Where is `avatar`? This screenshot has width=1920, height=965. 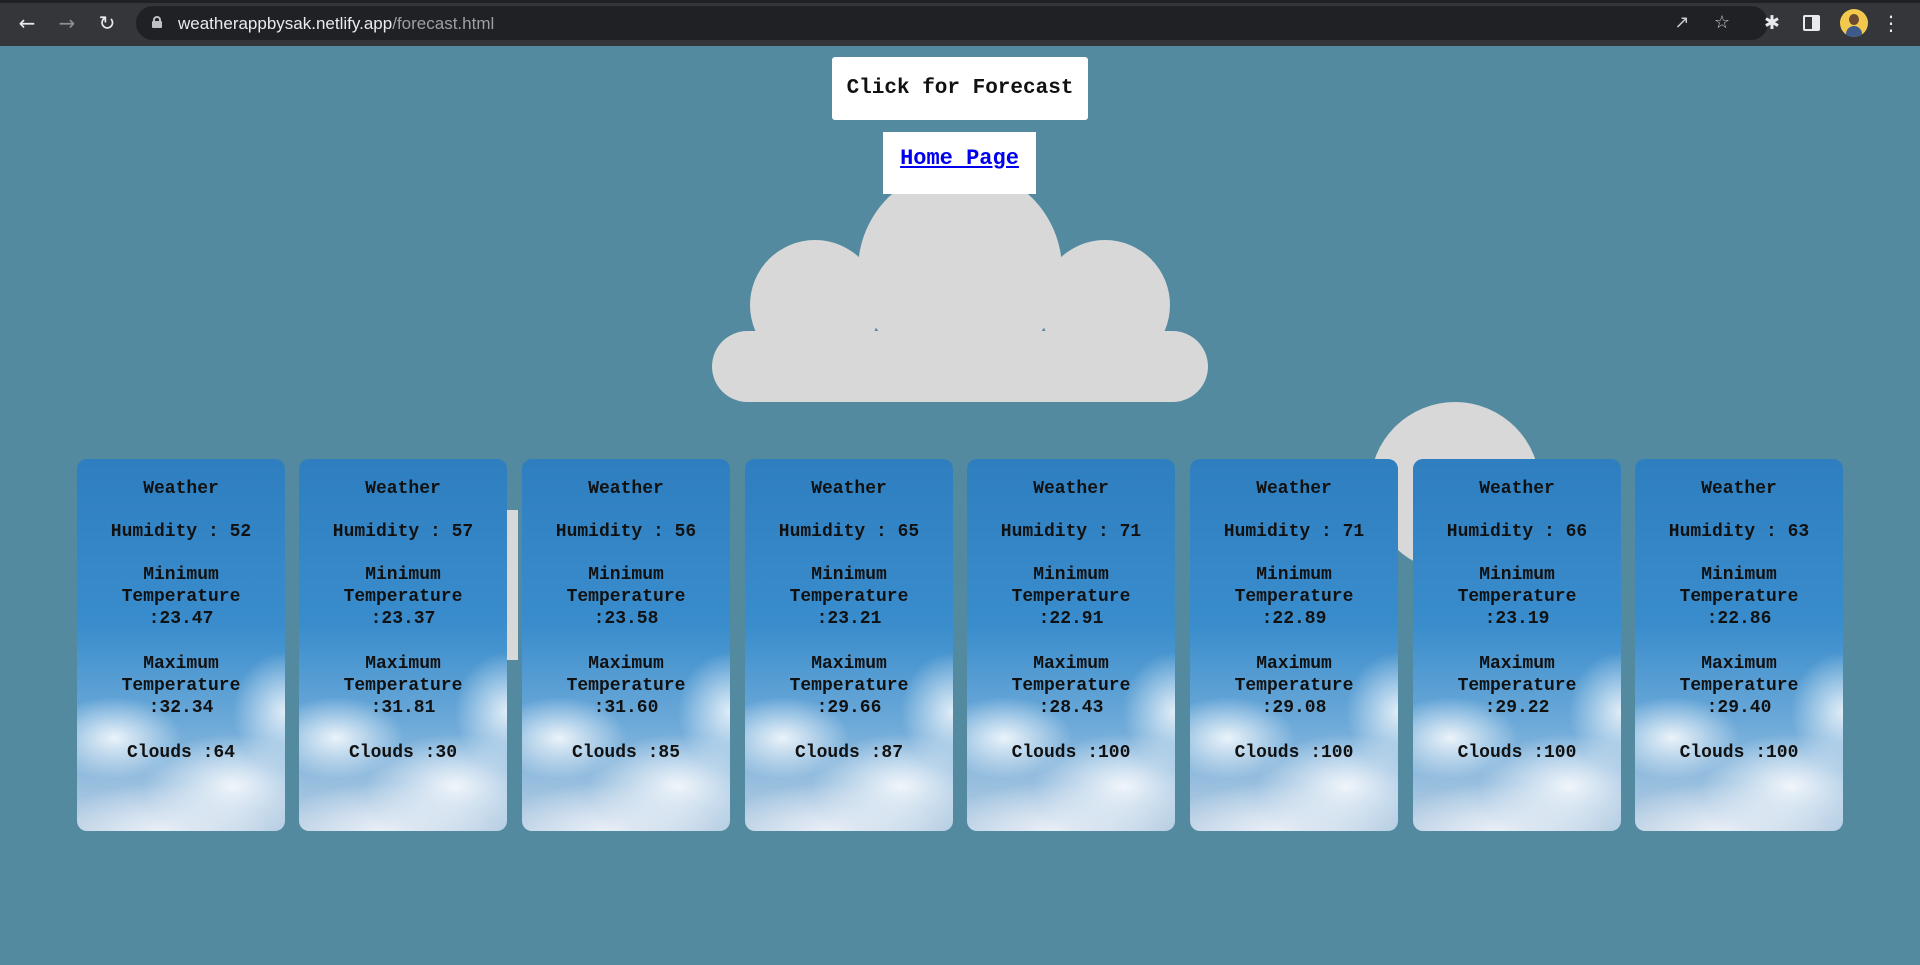
avatar is located at coordinates (1854, 23).